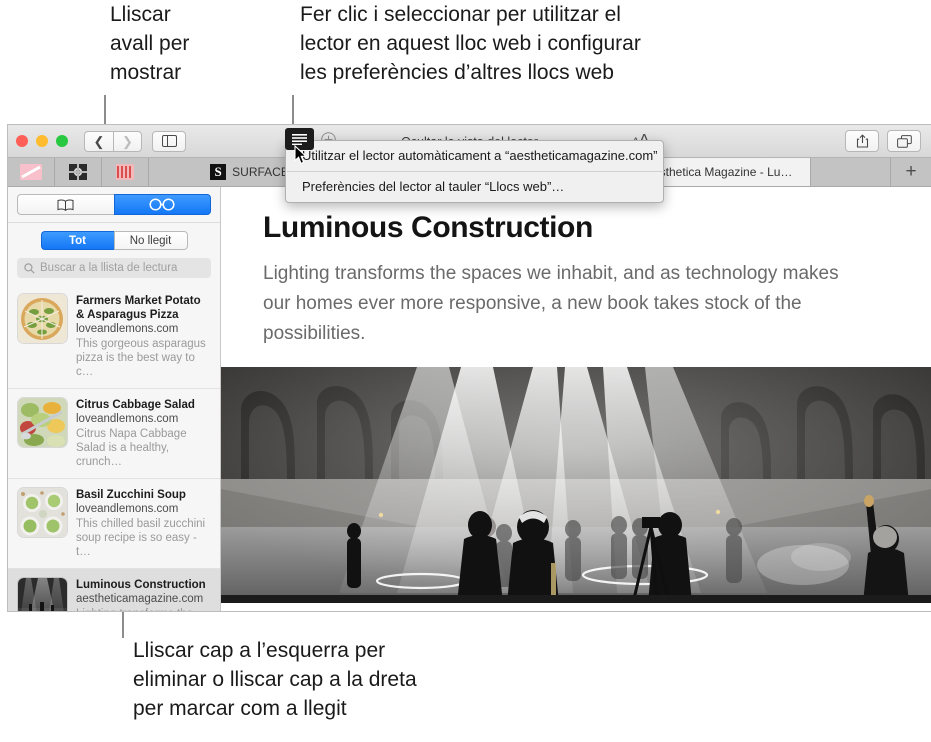  Describe the element at coordinates (131, 495) in the screenshot. I see `list-item-title: Basil Zucchini Soup` at that location.